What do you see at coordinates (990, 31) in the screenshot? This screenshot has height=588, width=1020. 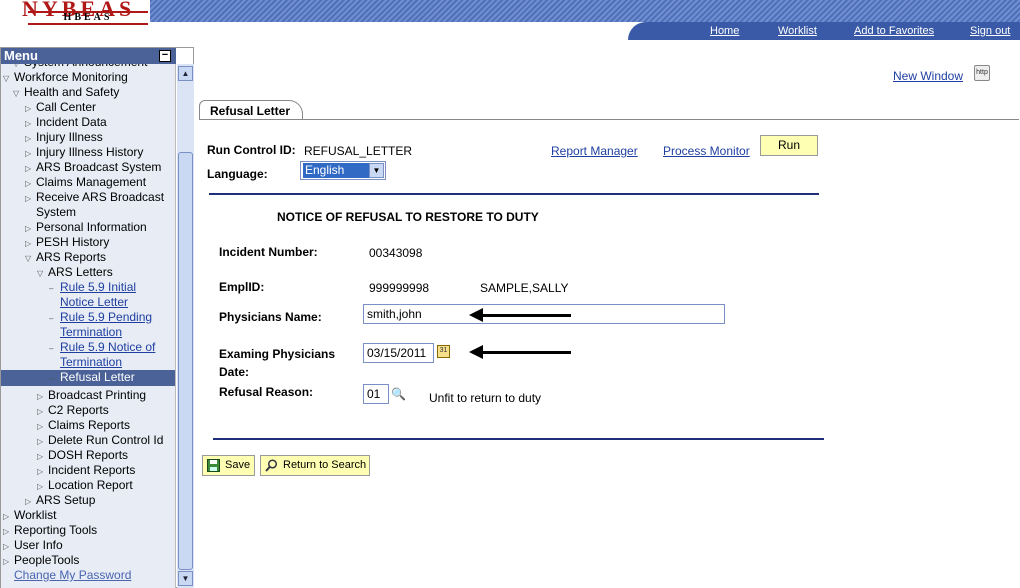 I see `nav-sign-out: Sign out` at bounding box center [990, 31].